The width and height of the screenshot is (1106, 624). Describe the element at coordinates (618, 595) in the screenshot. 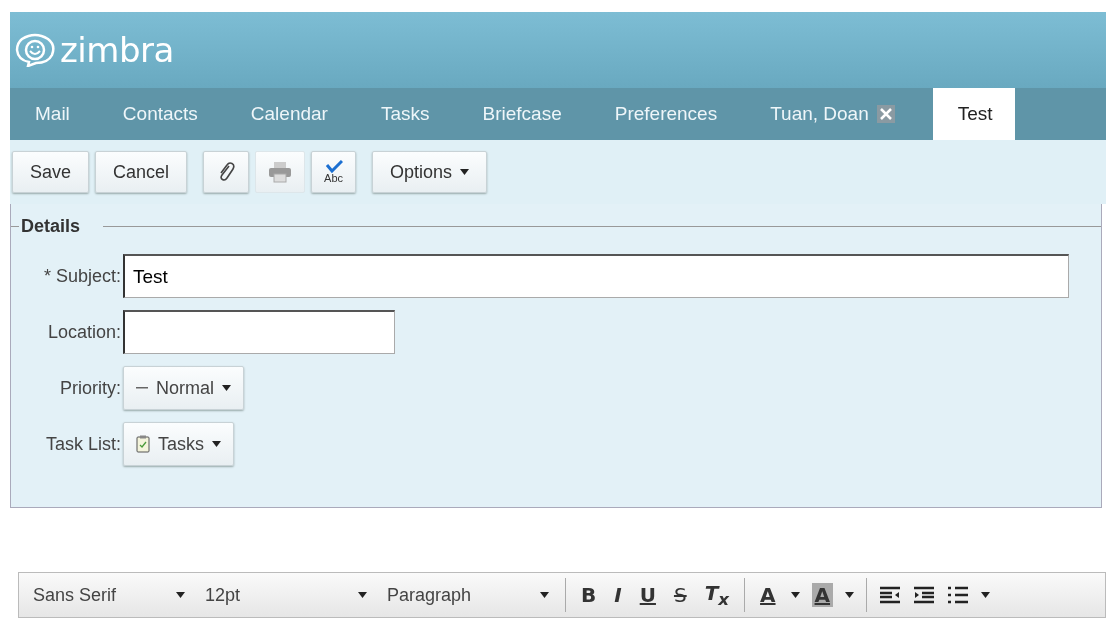

I see `format-button: I` at that location.